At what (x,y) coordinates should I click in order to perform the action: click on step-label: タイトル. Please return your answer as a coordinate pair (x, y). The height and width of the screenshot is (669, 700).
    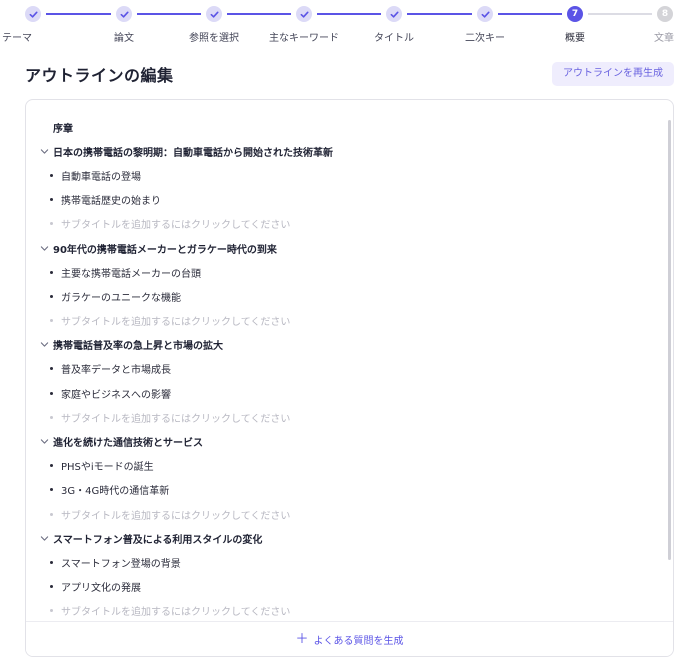
    Looking at the image, I should click on (394, 36).